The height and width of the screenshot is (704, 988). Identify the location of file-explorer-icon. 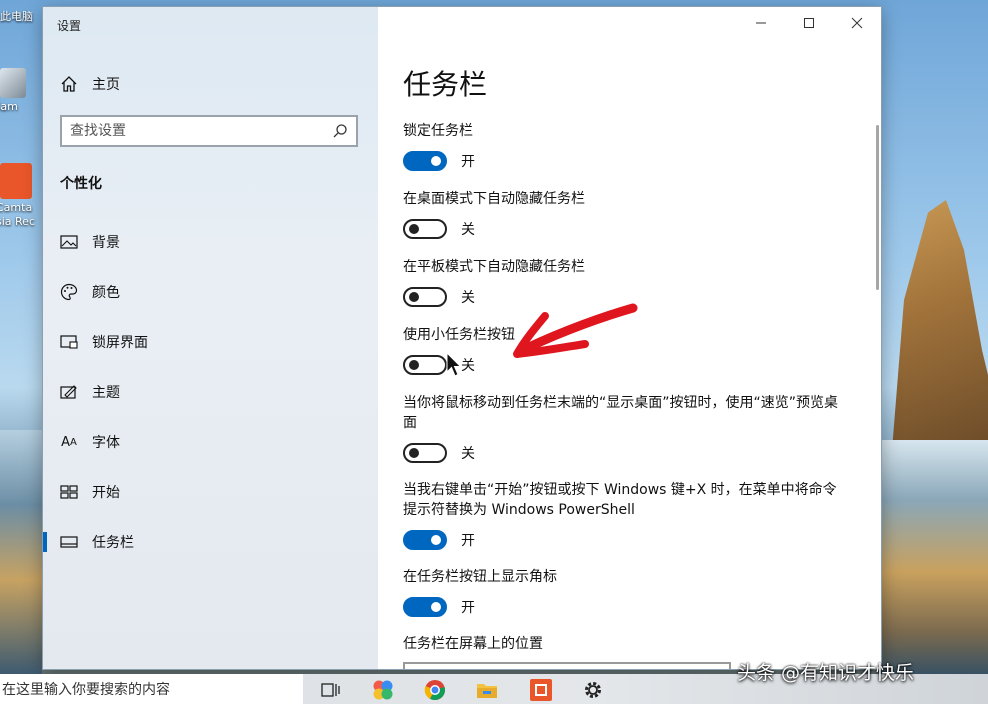
(487, 690).